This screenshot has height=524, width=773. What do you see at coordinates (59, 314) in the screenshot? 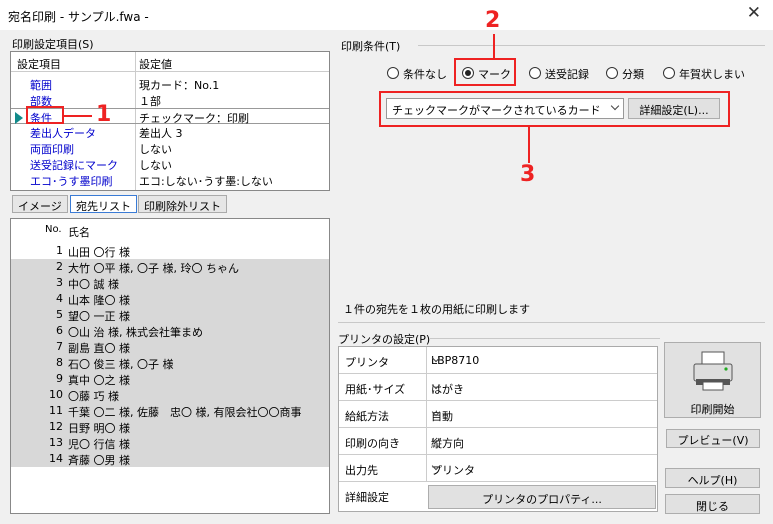
I see `list-no: 5` at bounding box center [59, 314].